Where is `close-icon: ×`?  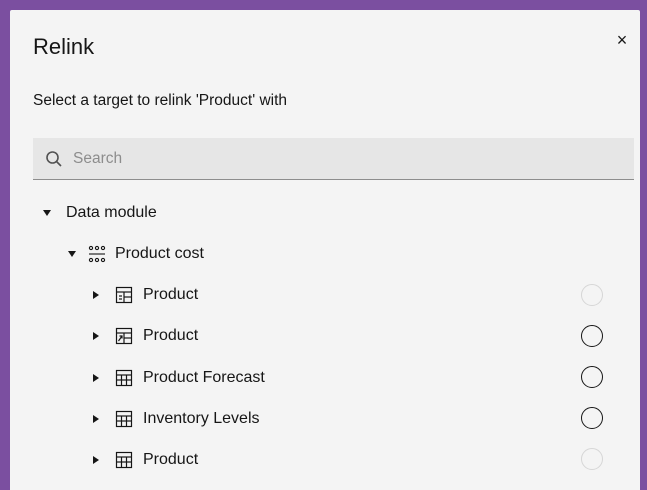 close-icon: × is located at coordinates (622, 40).